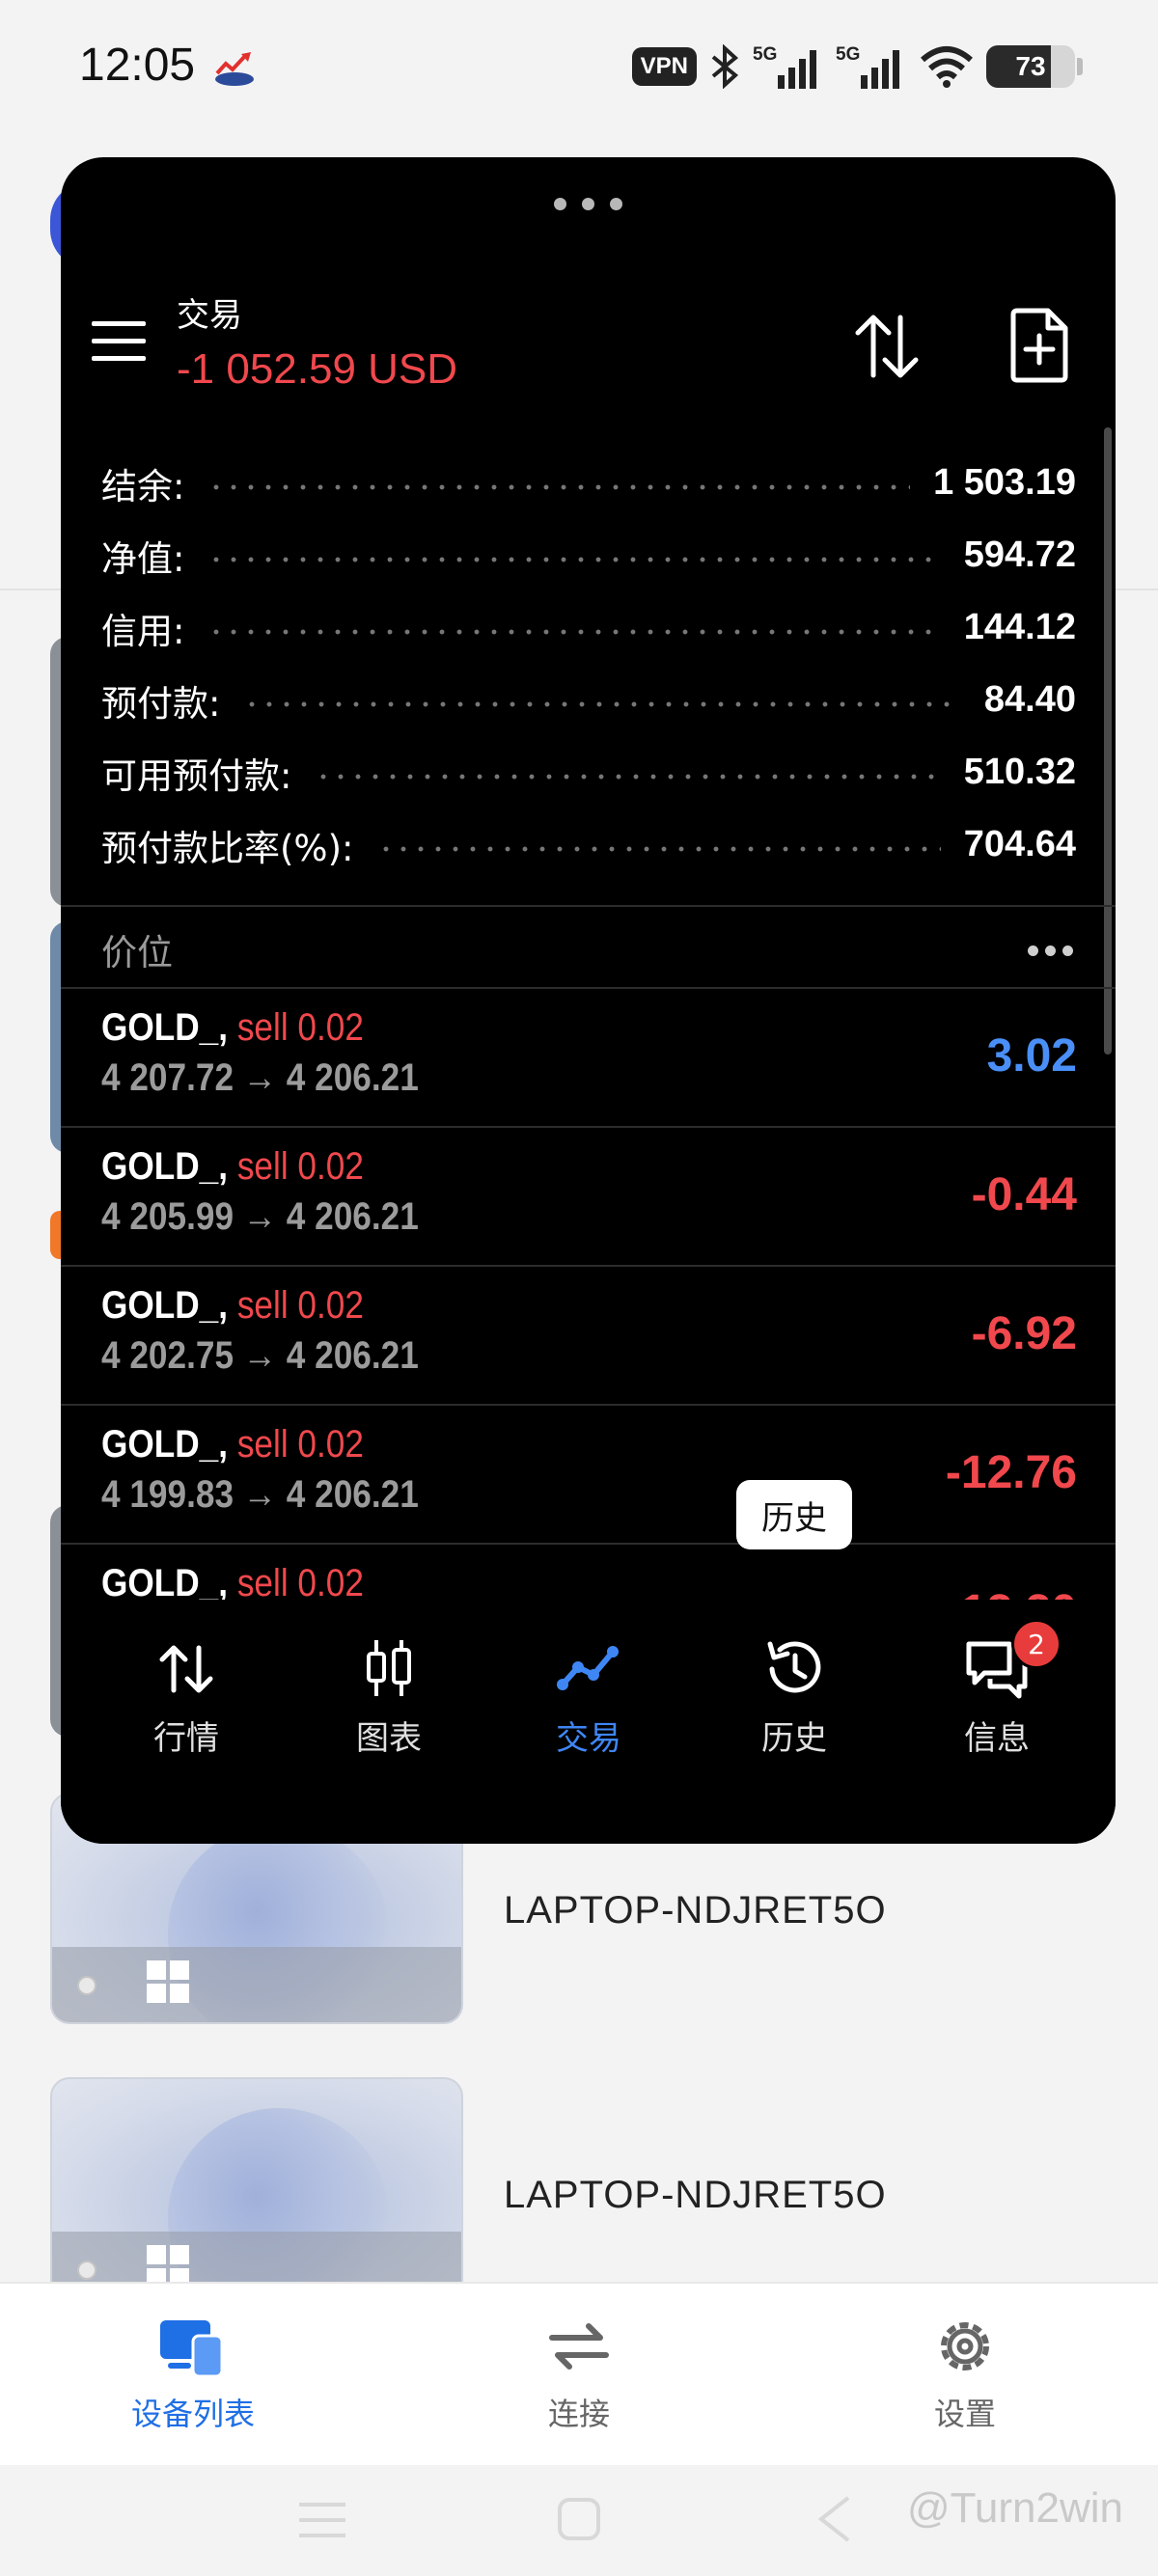  Describe the element at coordinates (1031, 1056) in the screenshot. I see `position-profit: 3.02` at that location.